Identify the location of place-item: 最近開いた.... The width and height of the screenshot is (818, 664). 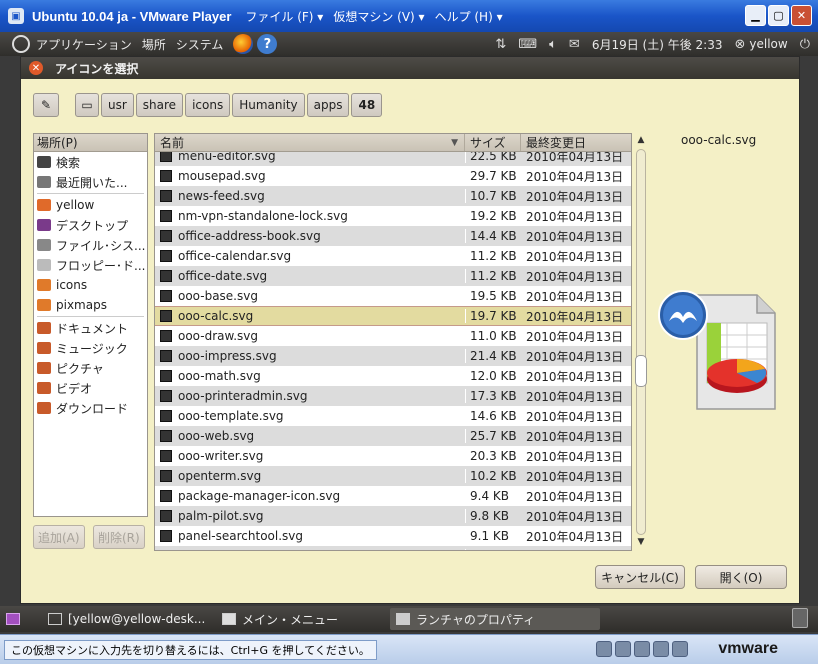
(90, 182).